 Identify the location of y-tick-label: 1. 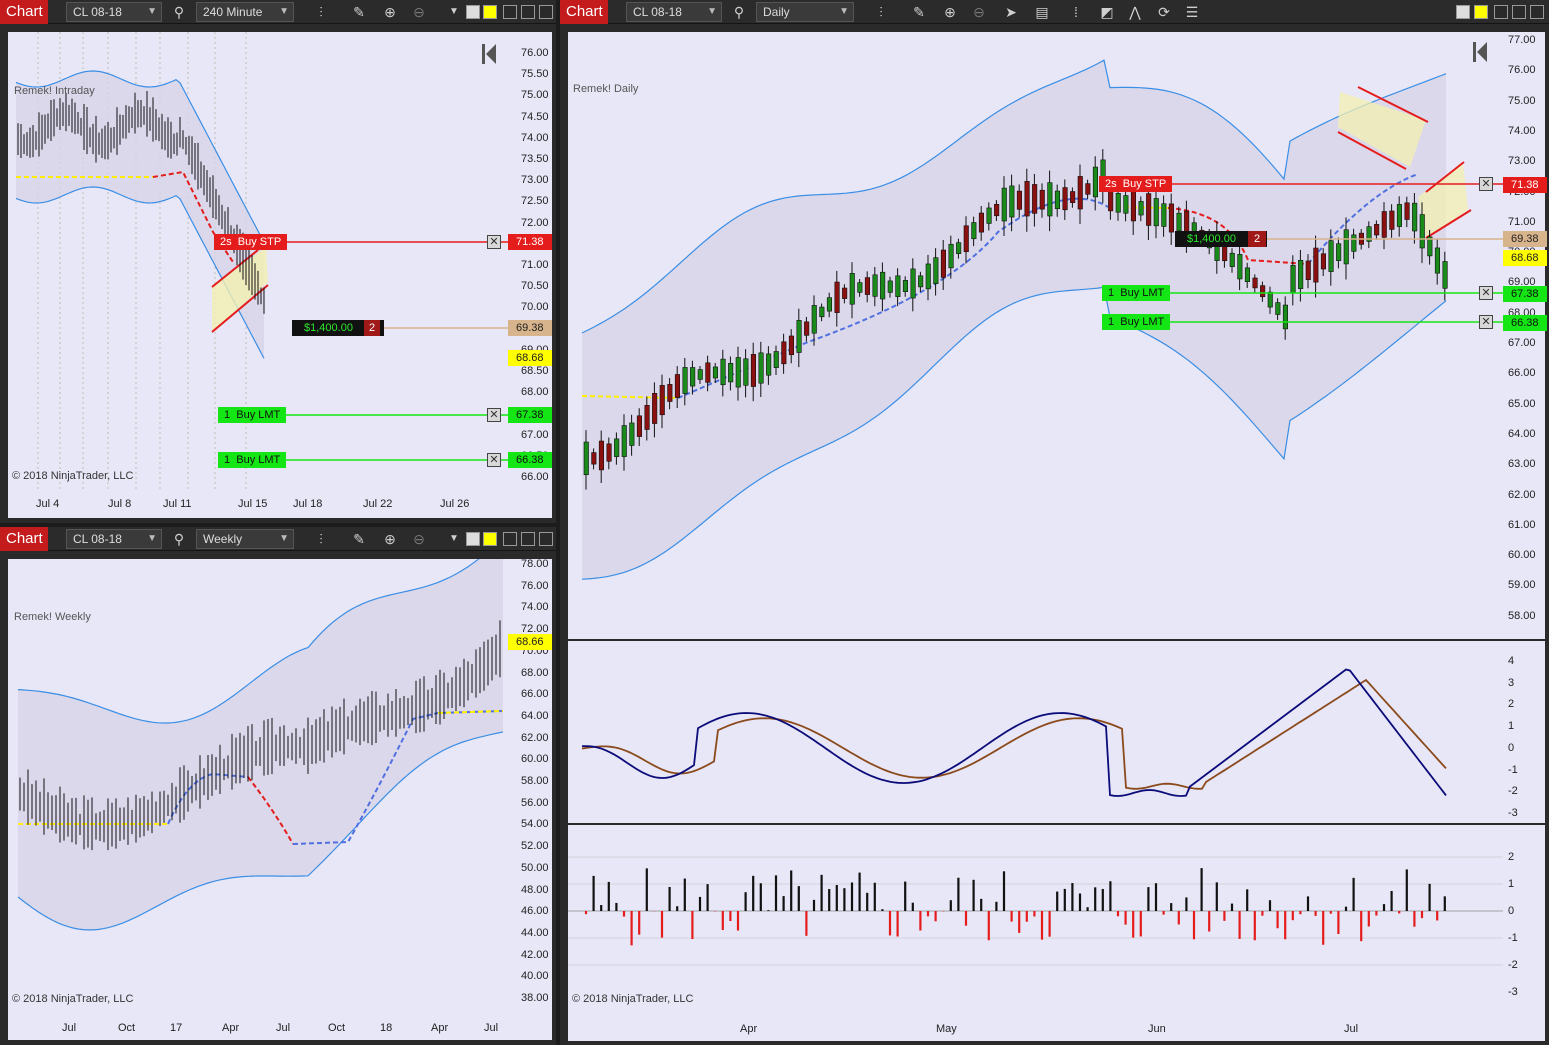
(1511, 726).